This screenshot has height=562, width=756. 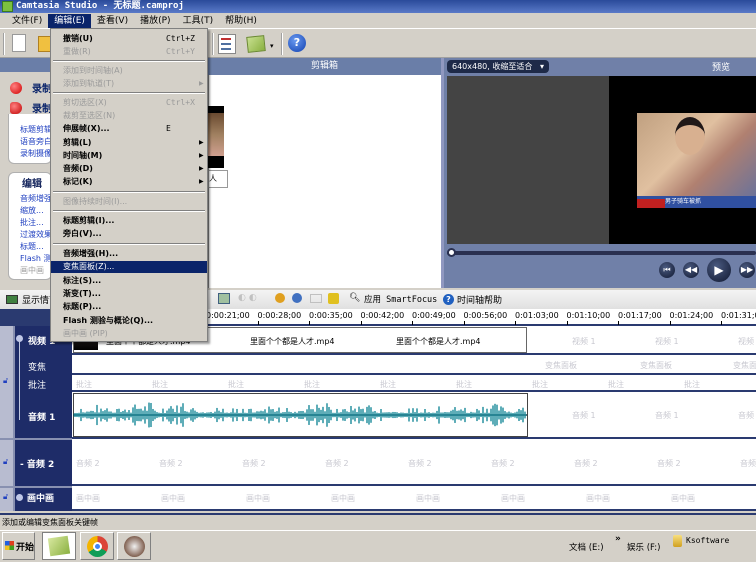 What do you see at coordinates (355, 298) in the screenshot?
I see `smartfocus-icon: 🔍︎` at bounding box center [355, 298].